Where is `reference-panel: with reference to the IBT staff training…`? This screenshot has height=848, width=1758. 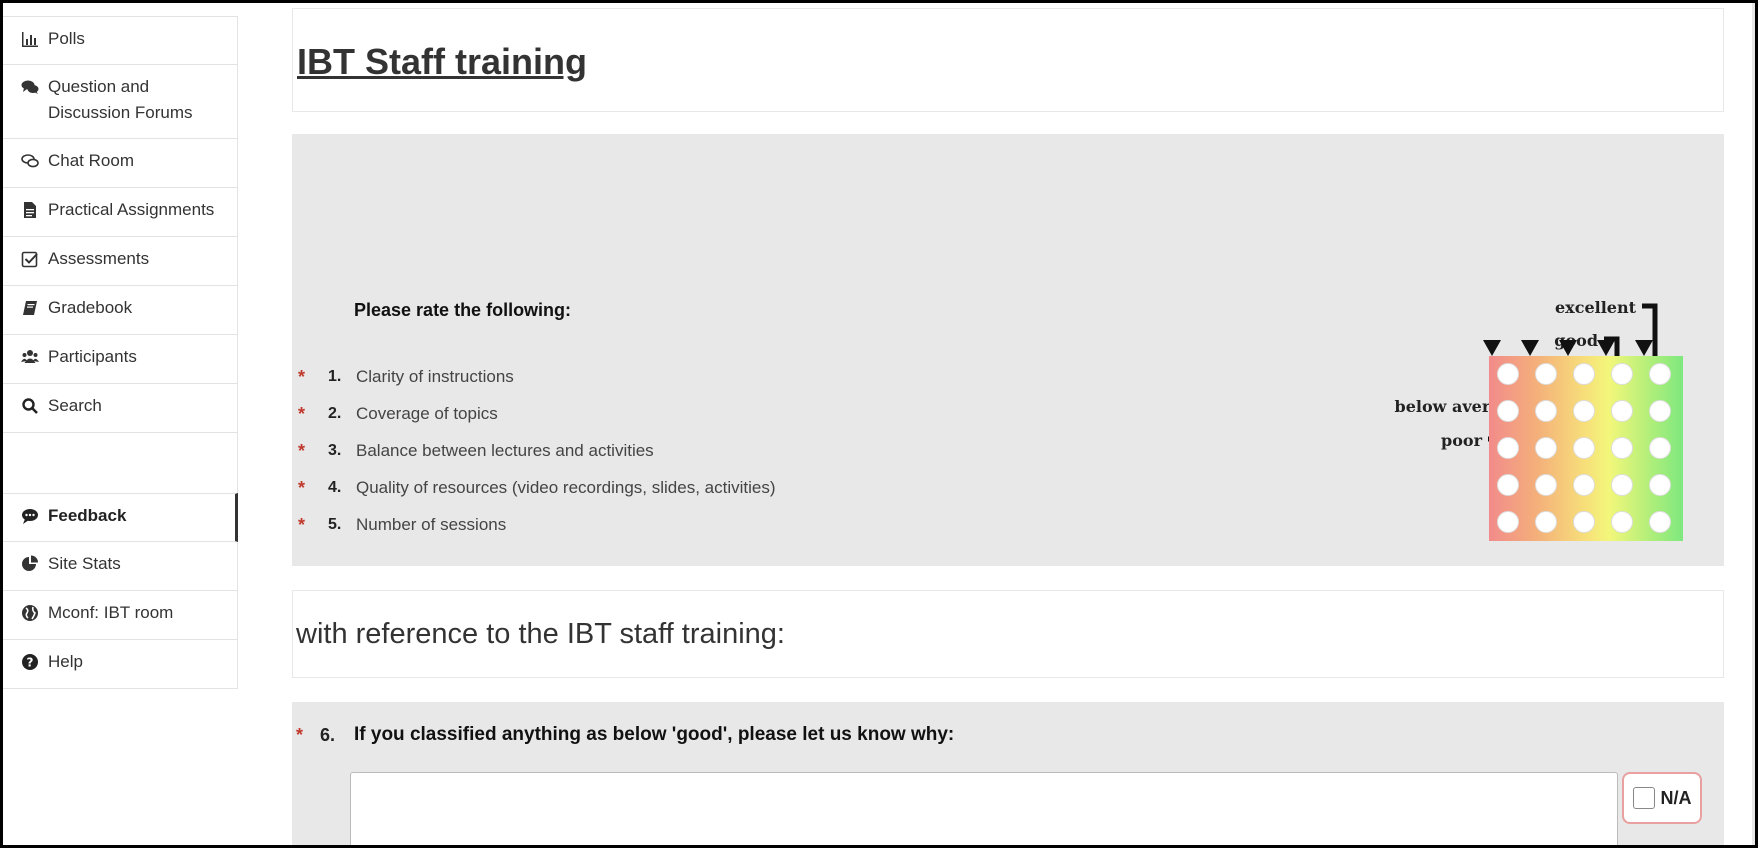
reference-panel: with reference to the IBT staff training… is located at coordinates (1008, 634).